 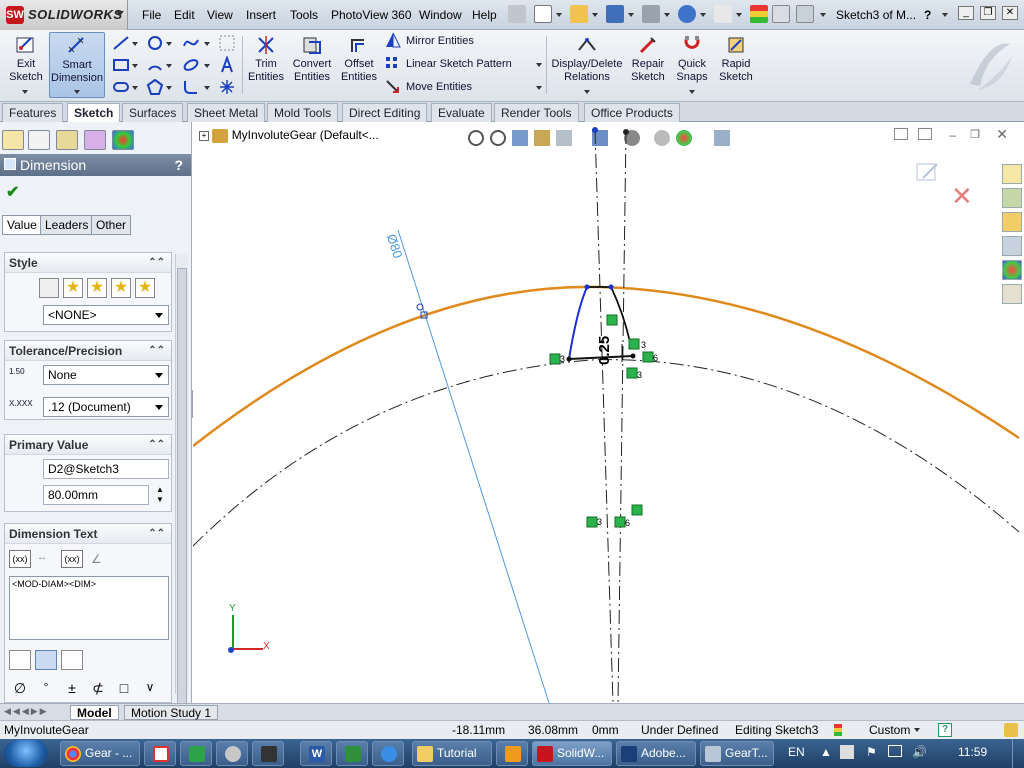 I want to click on align-left-icon, so click(x=20, y=660).